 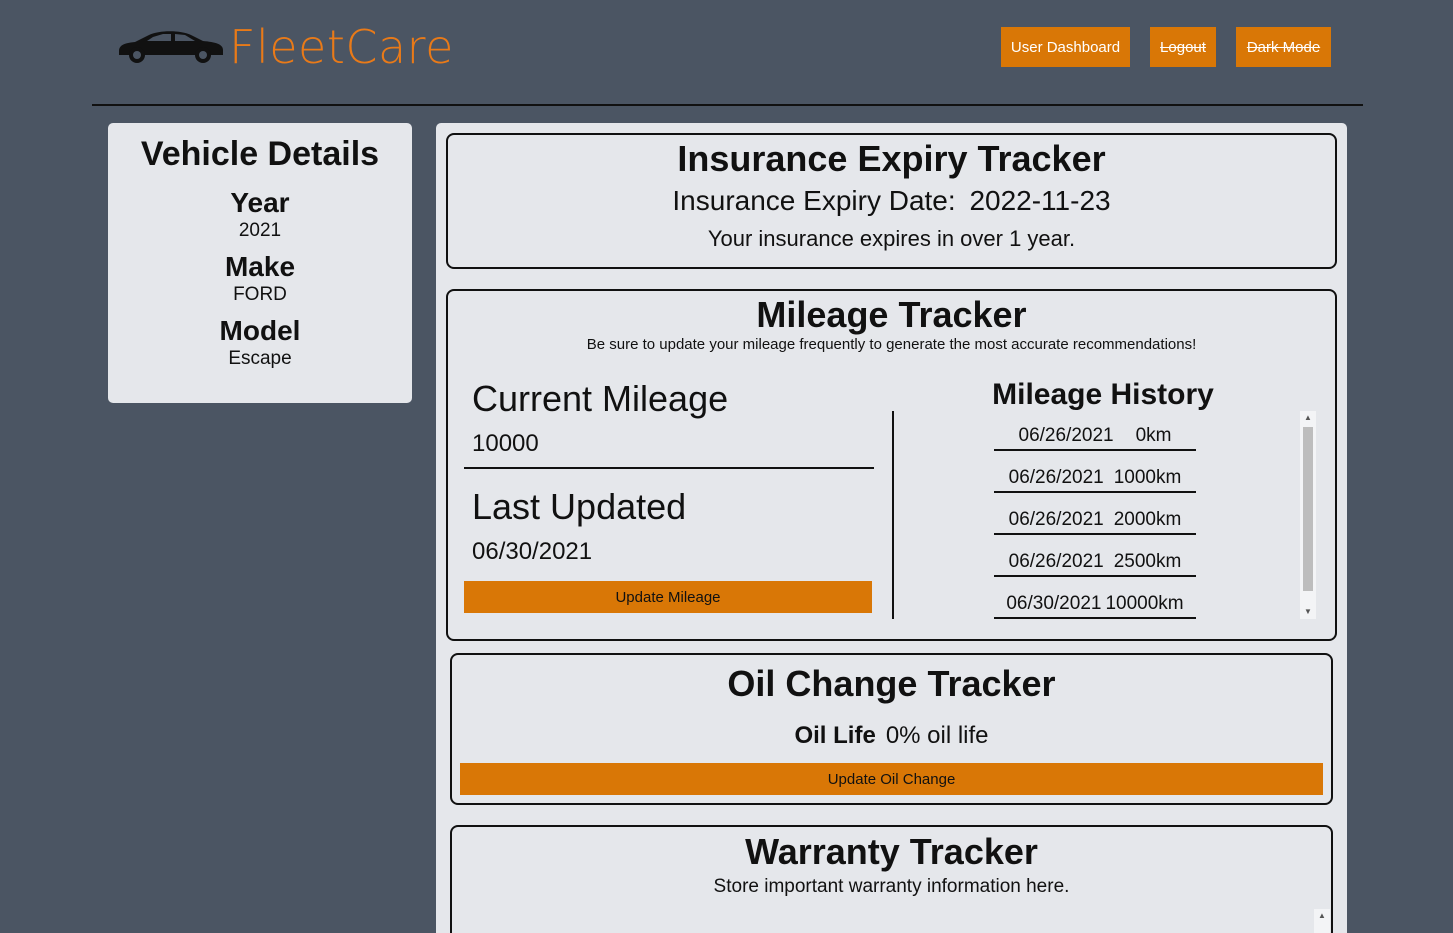 I want to click on warranty-title: Warranty Tracker, so click(x=891, y=851).